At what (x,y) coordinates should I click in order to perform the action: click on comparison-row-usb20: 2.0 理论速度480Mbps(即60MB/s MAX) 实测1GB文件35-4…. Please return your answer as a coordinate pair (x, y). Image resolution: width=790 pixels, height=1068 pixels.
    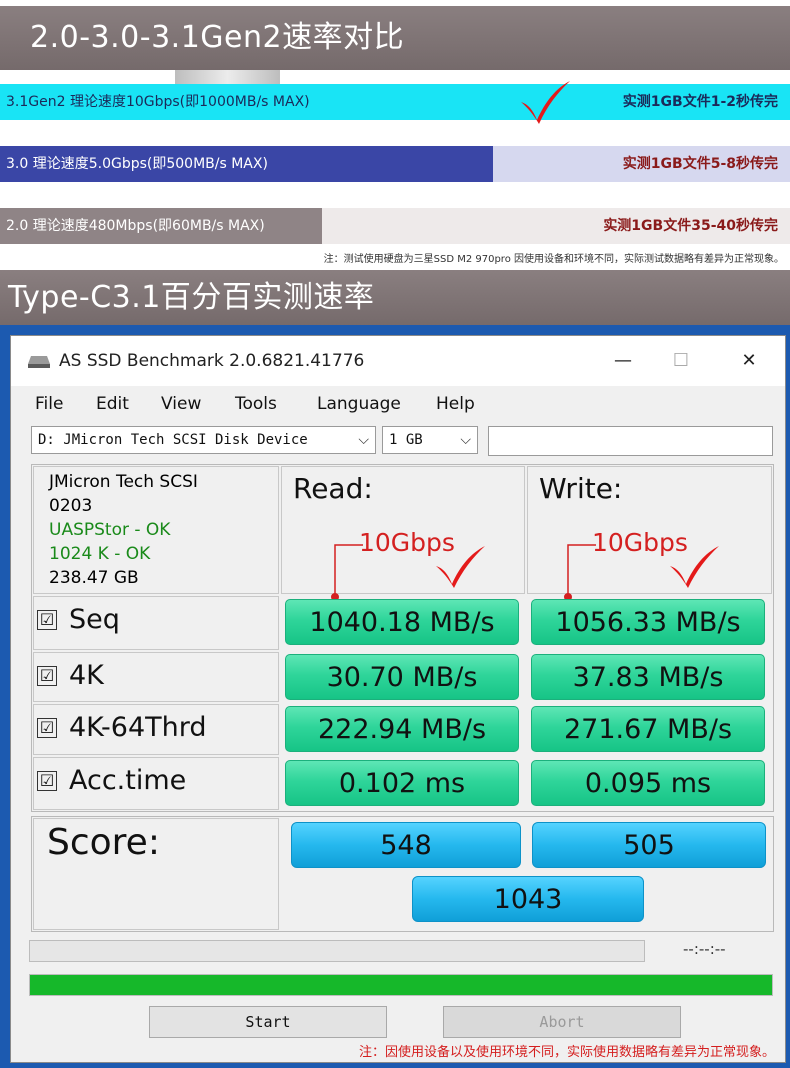
    Looking at the image, I should click on (395, 226).